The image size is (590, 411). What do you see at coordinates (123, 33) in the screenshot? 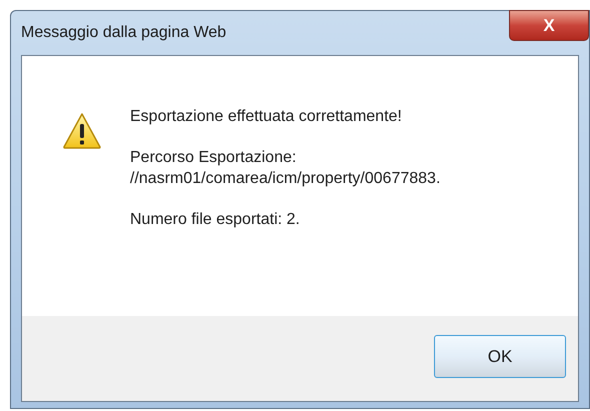
I see `window-title: Messaggio dalla pagina Web` at bounding box center [123, 33].